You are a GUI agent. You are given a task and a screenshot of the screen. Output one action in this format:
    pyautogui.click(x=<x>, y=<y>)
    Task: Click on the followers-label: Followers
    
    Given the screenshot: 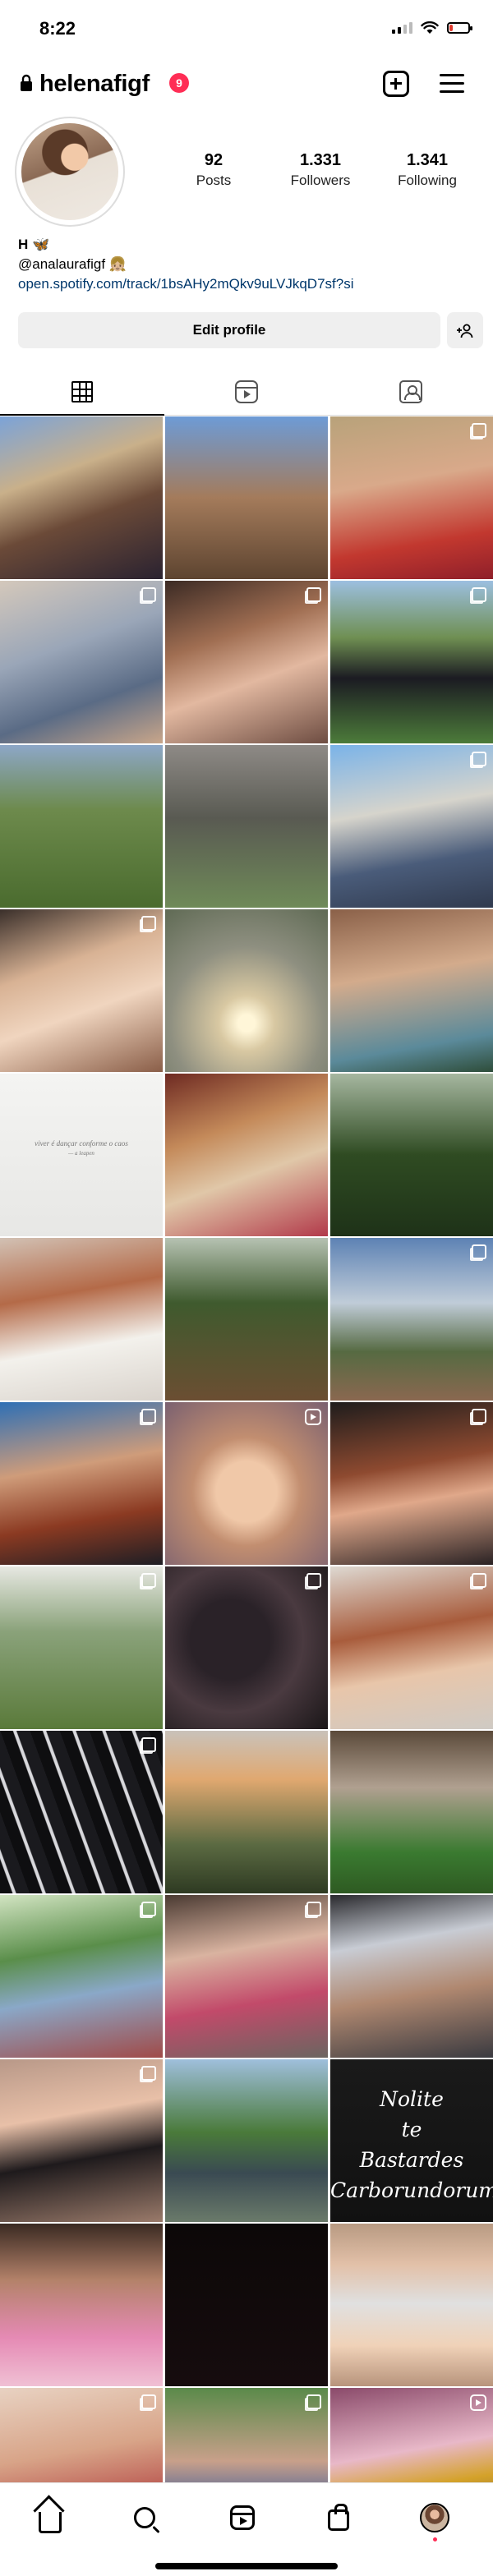 What is the action you would take?
    pyautogui.click(x=320, y=180)
    